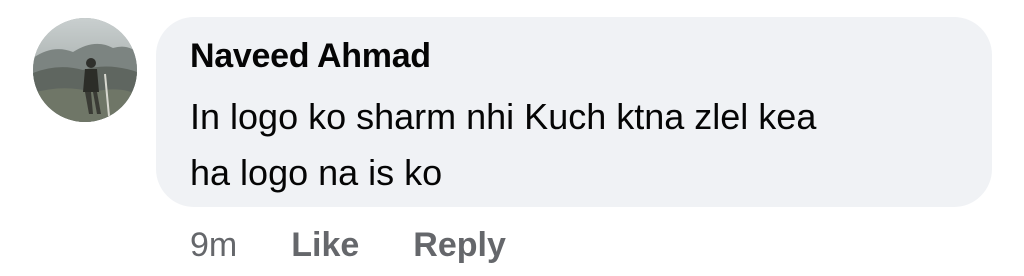  What do you see at coordinates (459, 245) in the screenshot?
I see `reply-button: Reply` at bounding box center [459, 245].